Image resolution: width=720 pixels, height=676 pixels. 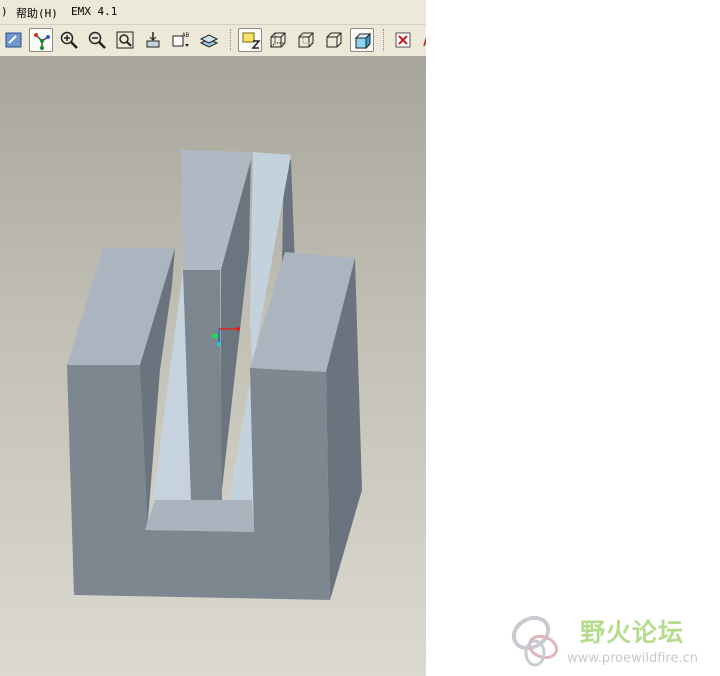 I want to click on redraw-icon, so click(x=13, y=40).